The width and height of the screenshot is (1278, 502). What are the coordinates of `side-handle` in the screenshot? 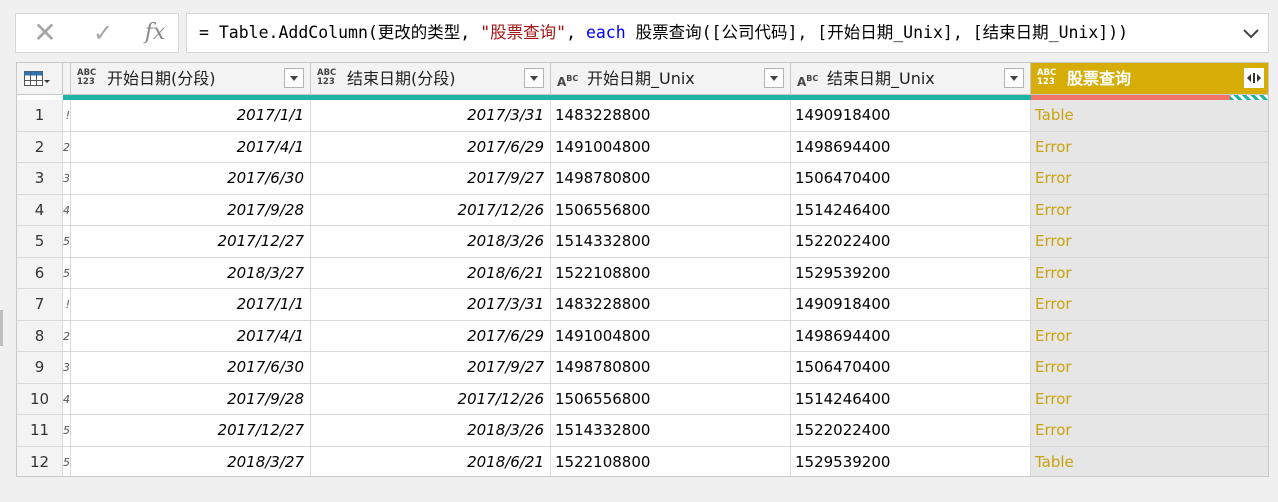 It's located at (1, 328).